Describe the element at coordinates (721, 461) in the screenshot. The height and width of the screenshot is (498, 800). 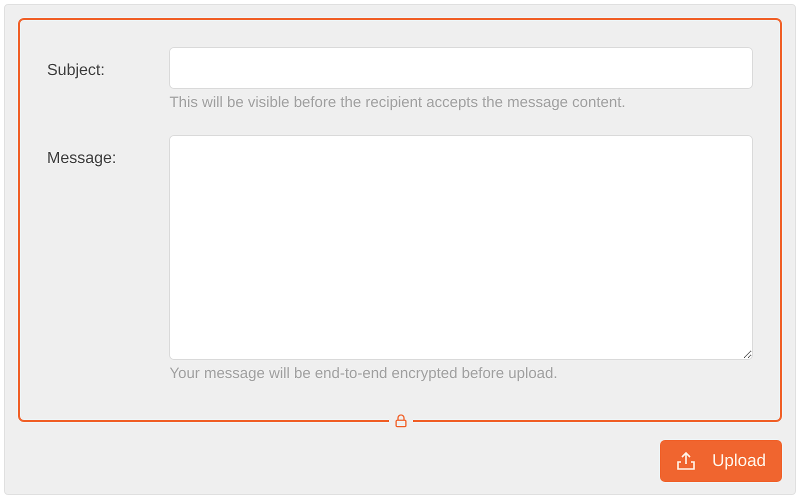
I see `upload-button: Upload` at that location.